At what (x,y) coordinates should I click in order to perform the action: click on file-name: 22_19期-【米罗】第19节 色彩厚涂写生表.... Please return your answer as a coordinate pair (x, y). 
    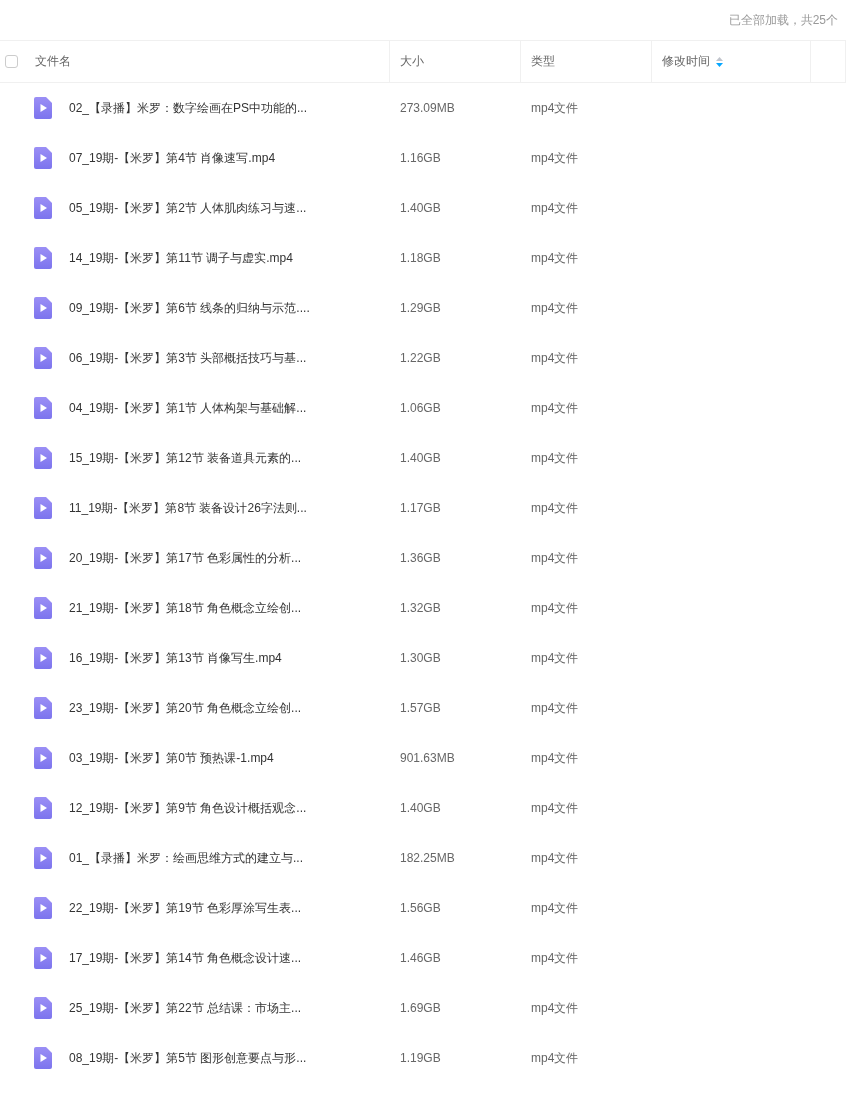
    Looking at the image, I should click on (185, 908).